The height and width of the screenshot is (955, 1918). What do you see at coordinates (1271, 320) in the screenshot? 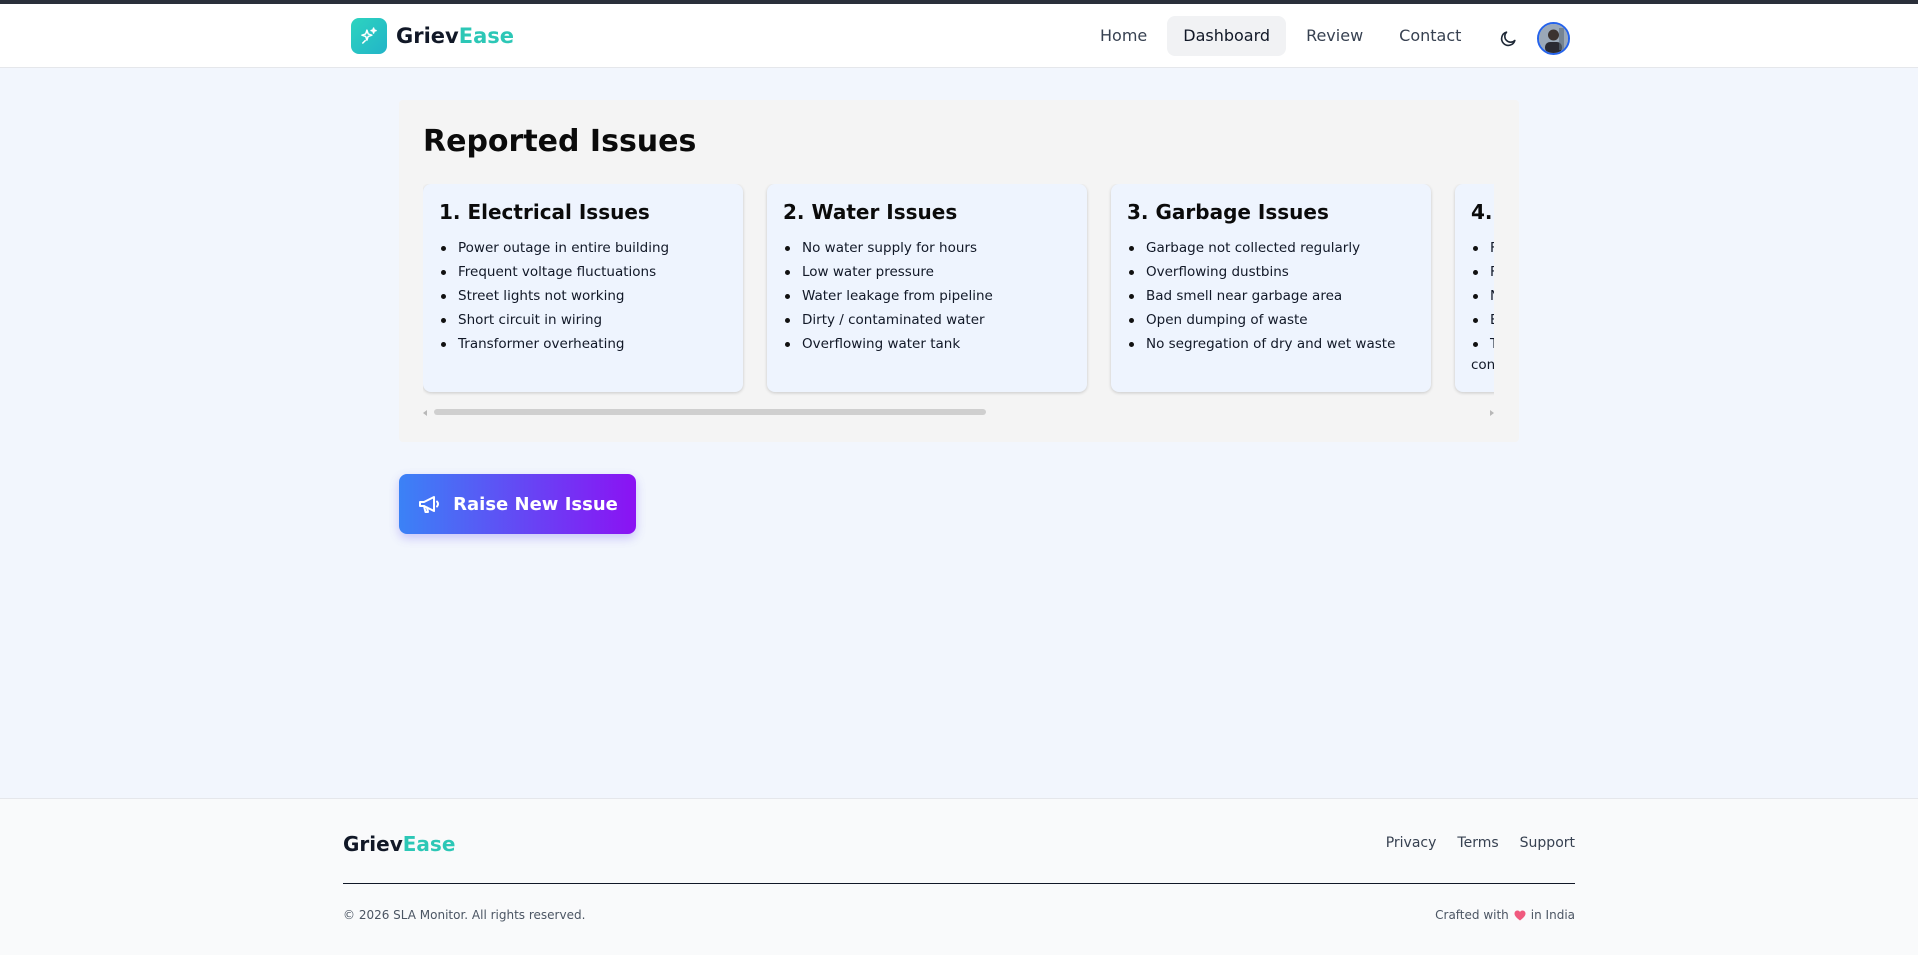
I see `issue-item: Open dumping of waste` at bounding box center [1271, 320].